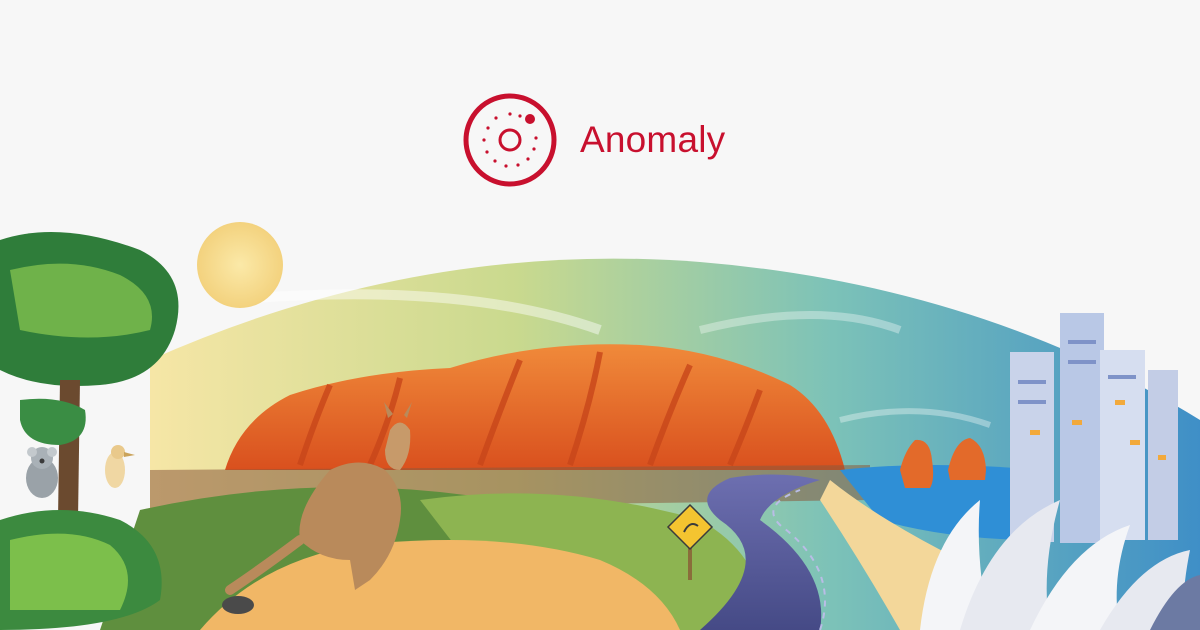 This screenshot has width=1200, height=630. I want to click on small-tree, so click(53, 421).